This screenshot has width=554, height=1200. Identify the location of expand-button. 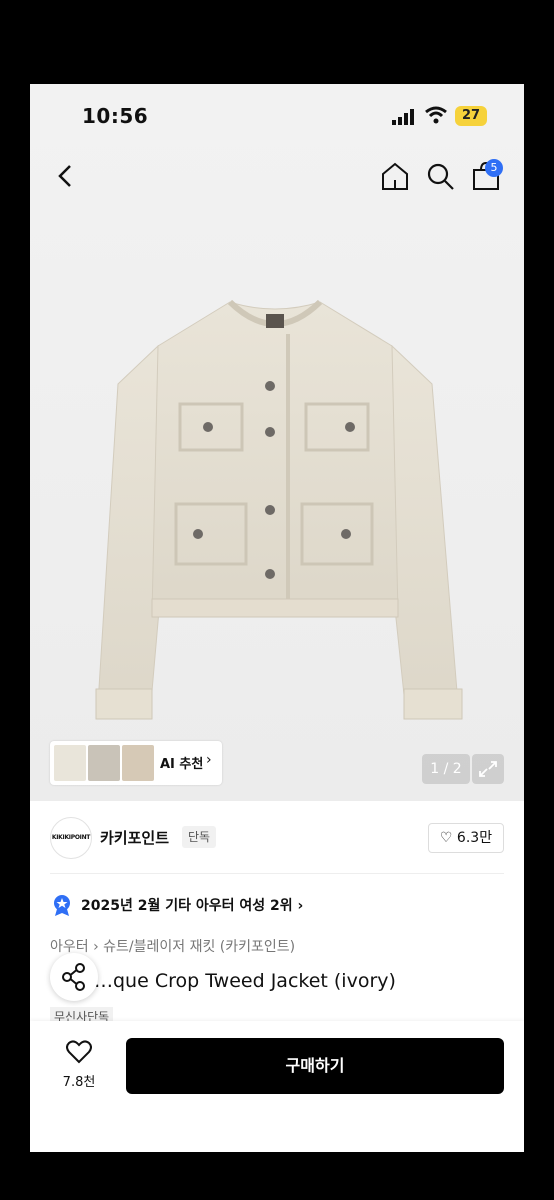
(488, 769).